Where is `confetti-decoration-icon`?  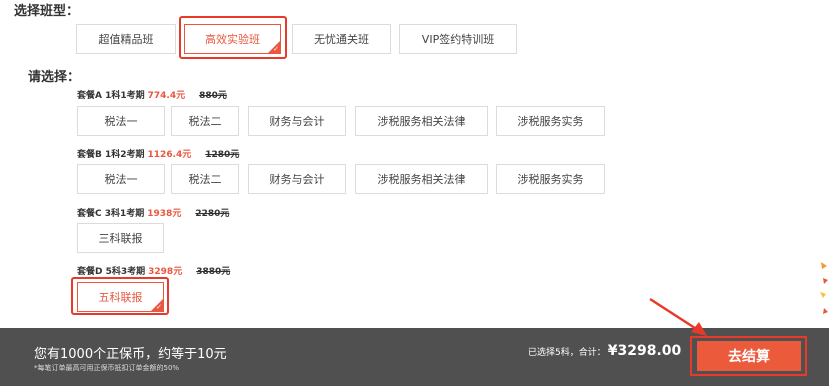 confetti-decoration-icon is located at coordinates (824, 288).